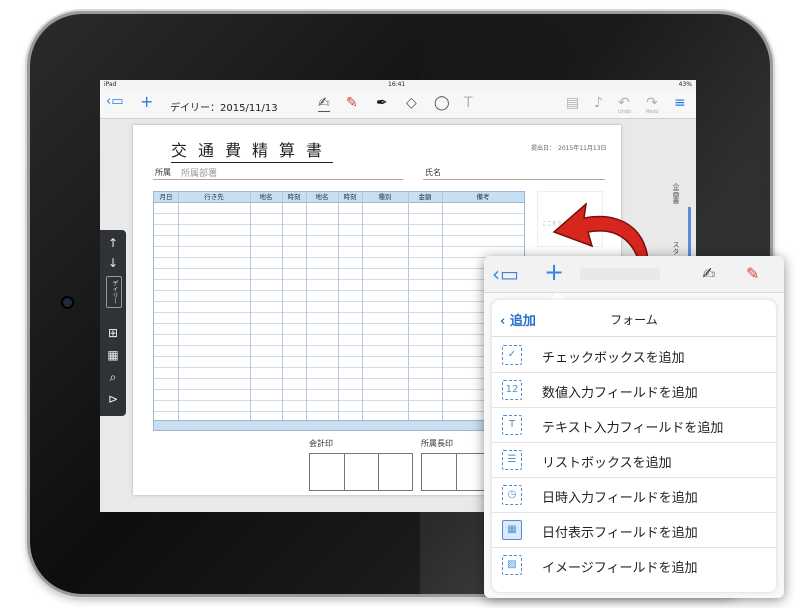 The image size is (800, 608). What do you see at coordinates (442, 103) in the screenshot?
I see `lasso-icon: ◯` at bounding box center [442, 103].